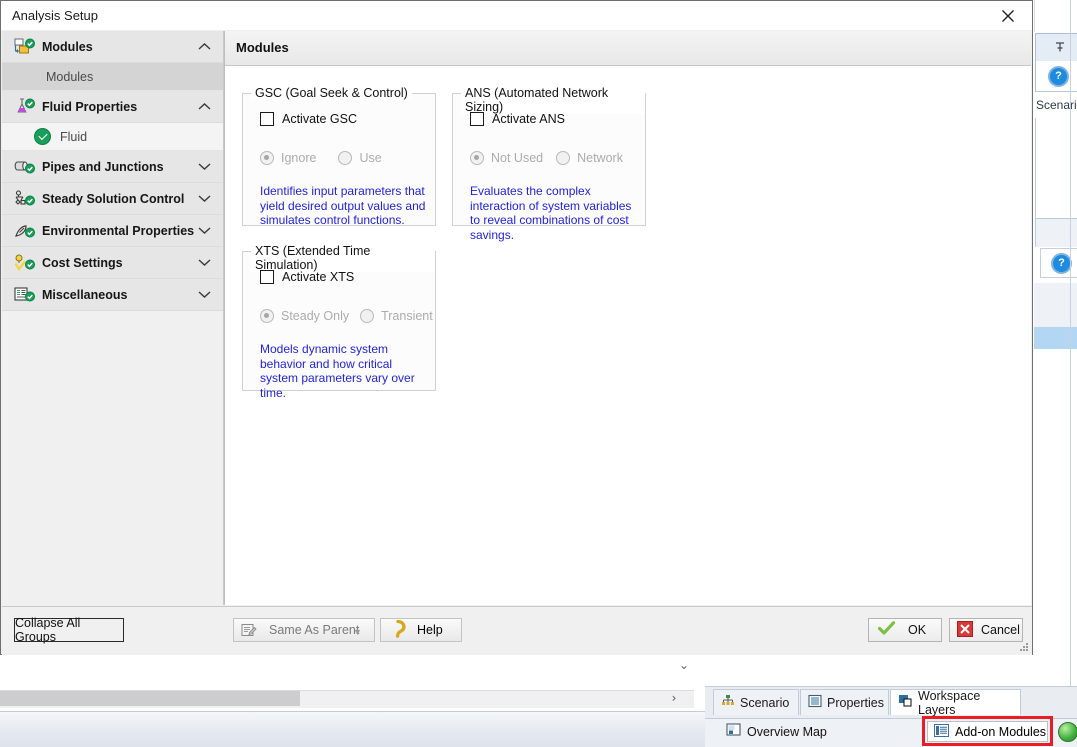  What do you see at coordinates (103, 166) in the screenshot?
I see `sidebar-group-pipes-and-junctions-label: Pipes and Junctions` at bounding box center [103, 166].